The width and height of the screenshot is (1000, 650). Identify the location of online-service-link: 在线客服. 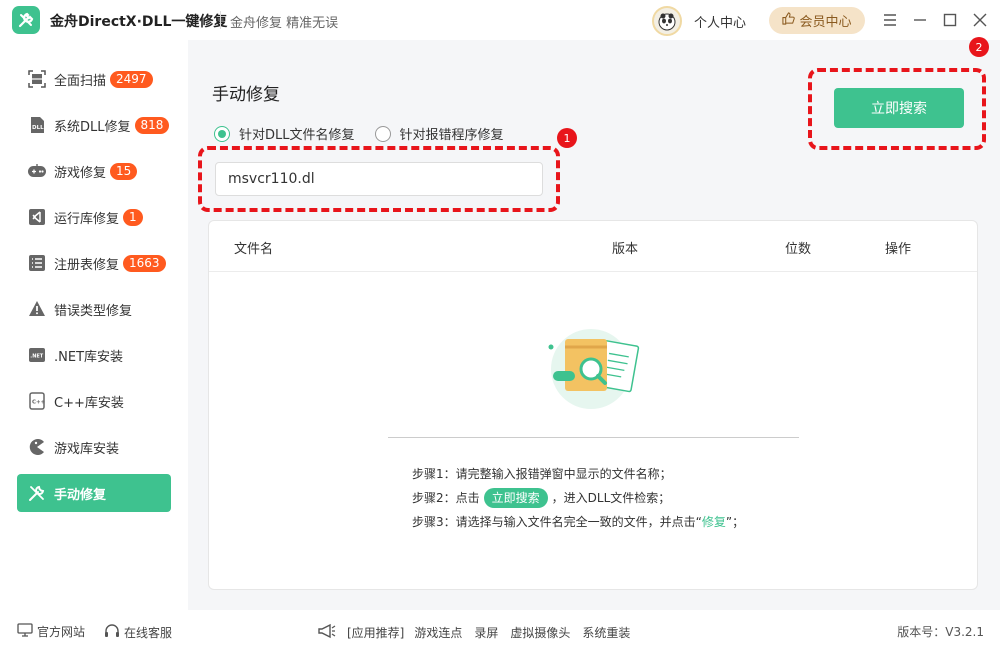
(138, 632).